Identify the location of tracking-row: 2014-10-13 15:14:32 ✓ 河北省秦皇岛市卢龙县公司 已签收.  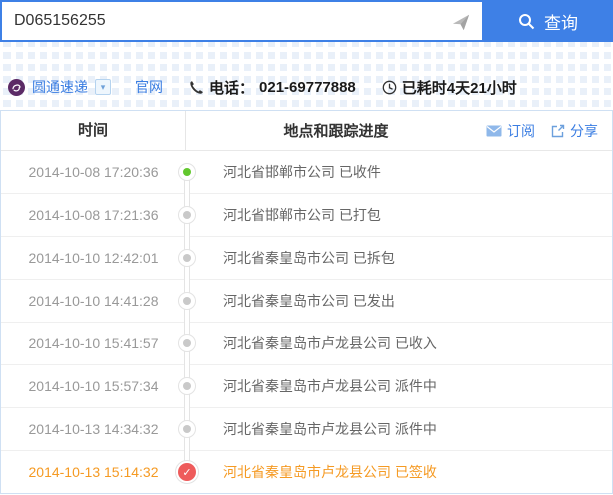
(306, 472).